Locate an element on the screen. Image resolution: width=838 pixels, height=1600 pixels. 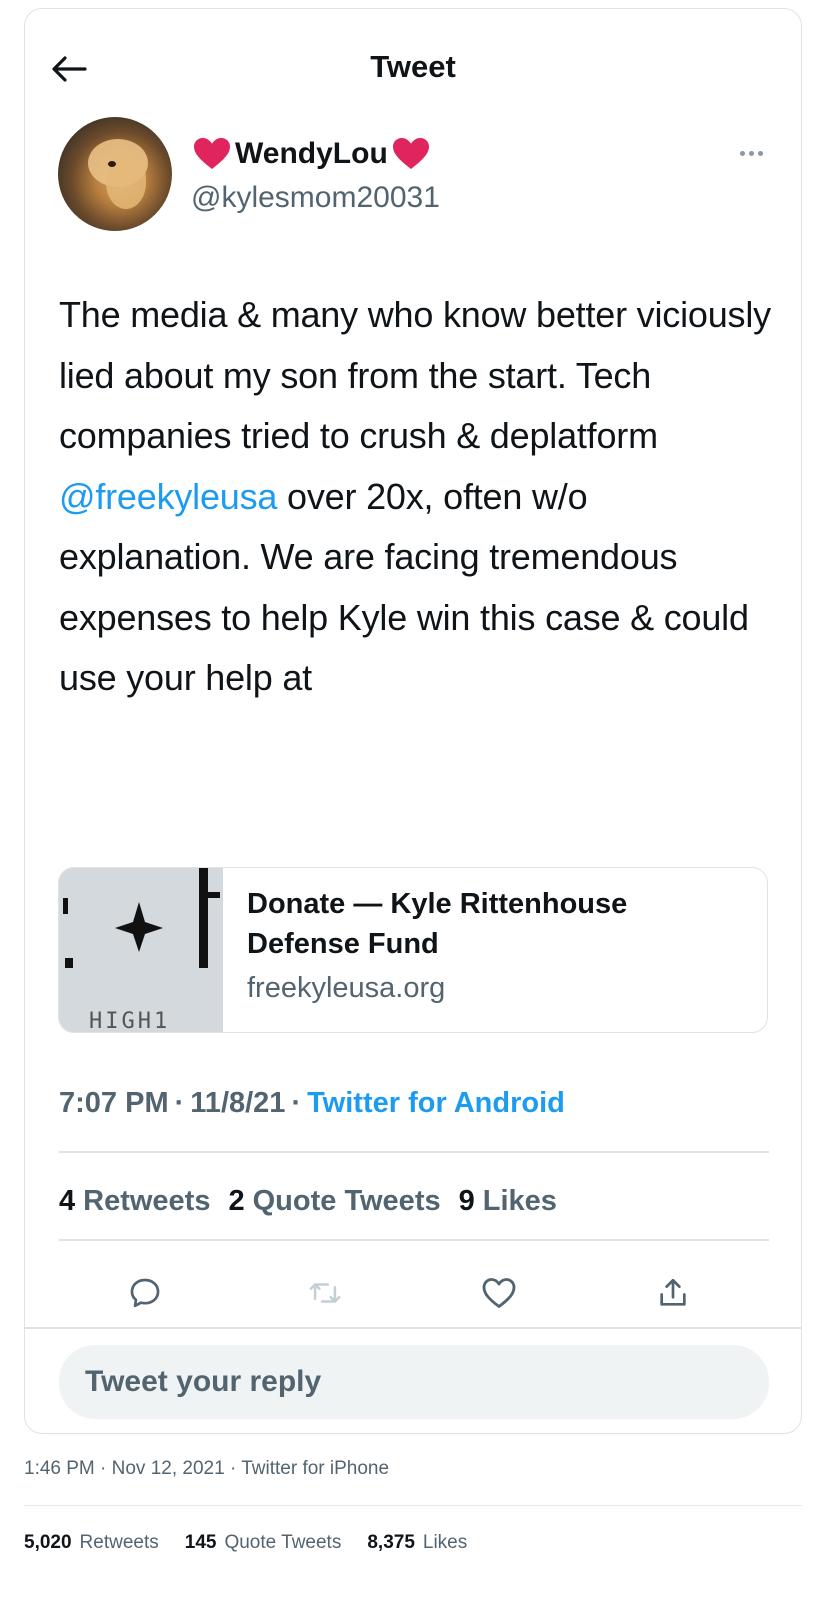
likes-stat: 9 Likes is located at coordinates (508, 1201).